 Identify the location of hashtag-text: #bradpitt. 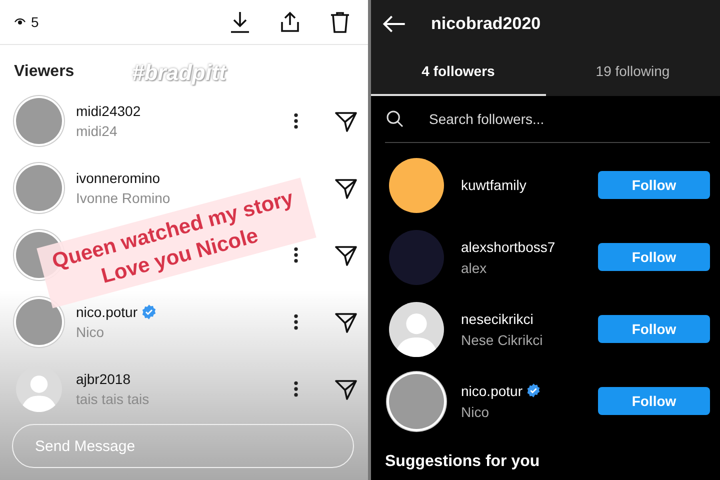
(179, 73).